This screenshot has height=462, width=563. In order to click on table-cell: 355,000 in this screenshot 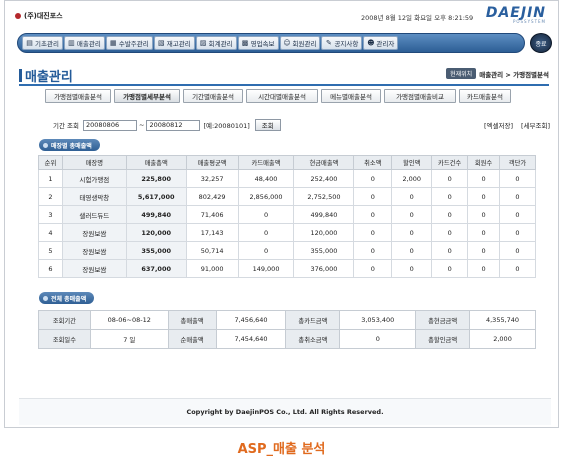, I will do `click(324, 250)`.